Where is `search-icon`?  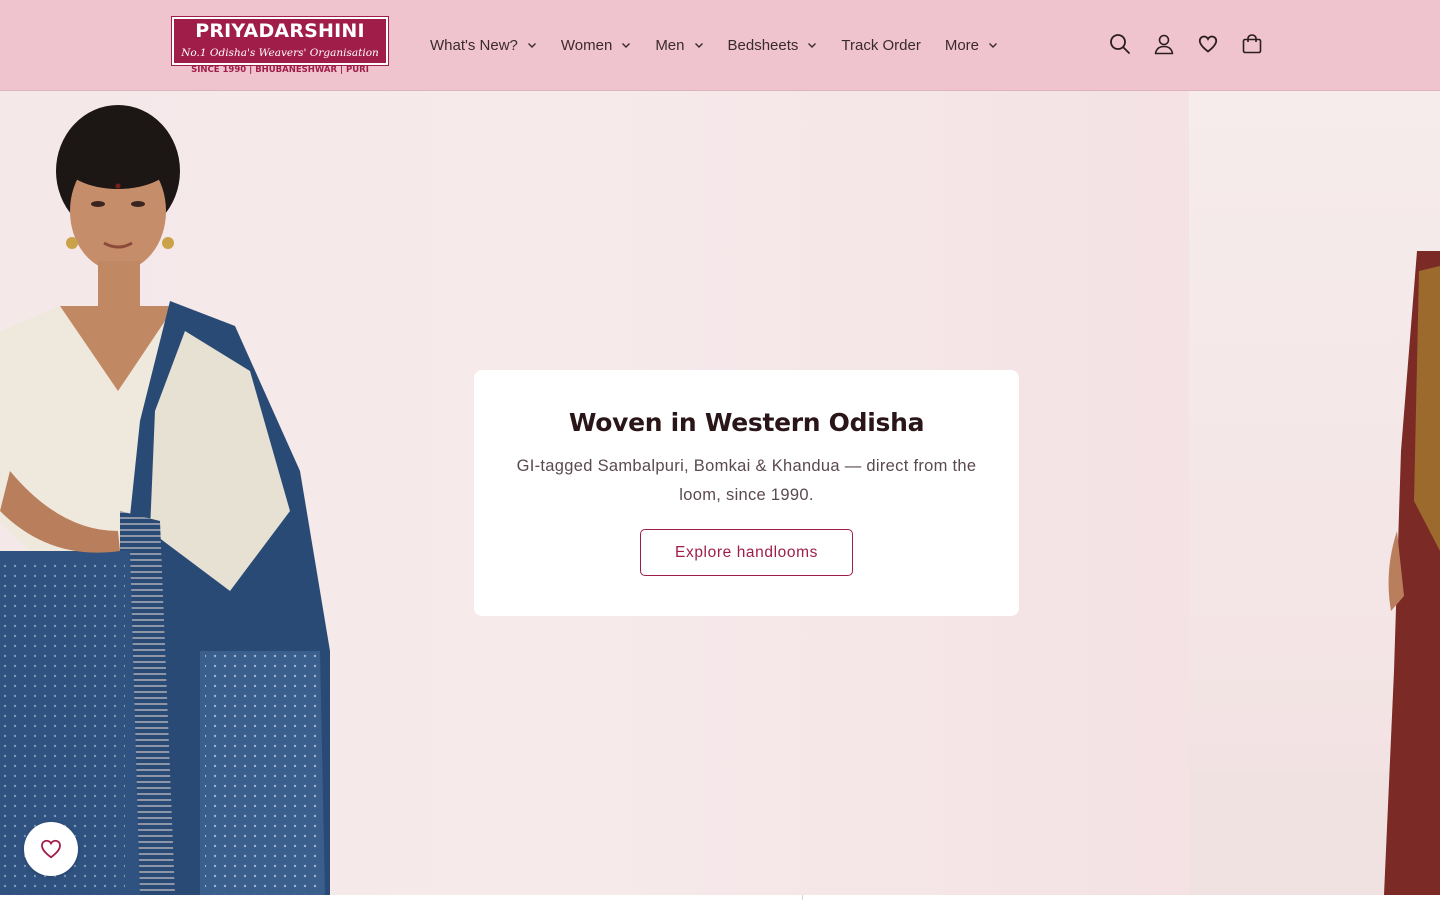 search-icon is located at coordinates (1120, 44).